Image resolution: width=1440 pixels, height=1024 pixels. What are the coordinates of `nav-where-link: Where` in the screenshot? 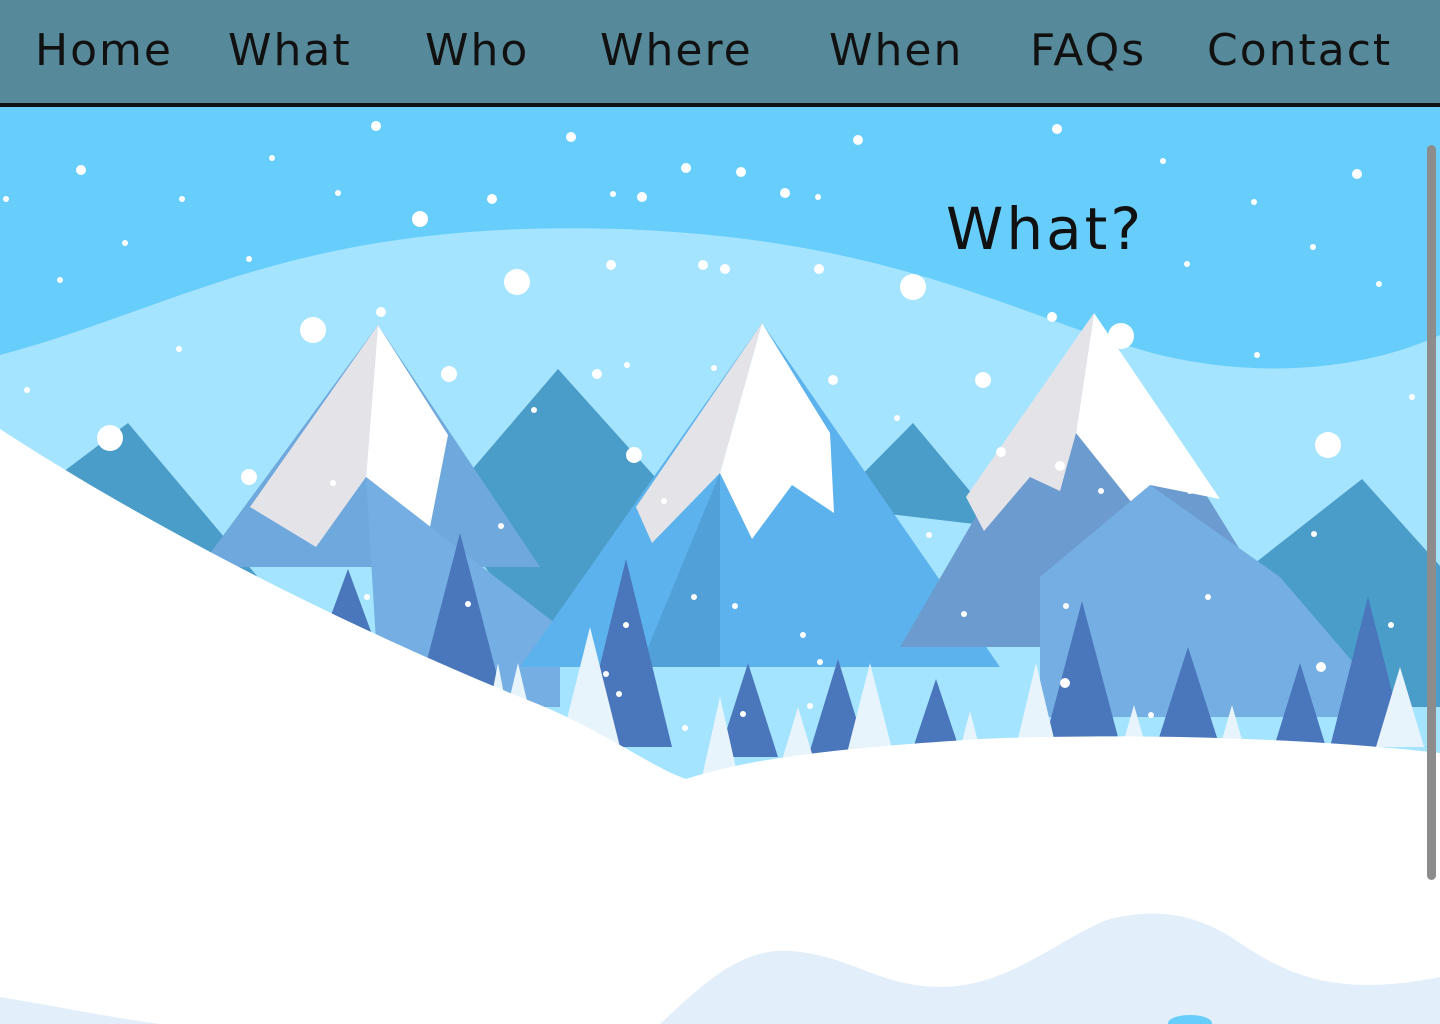 It's located at (676, 51).